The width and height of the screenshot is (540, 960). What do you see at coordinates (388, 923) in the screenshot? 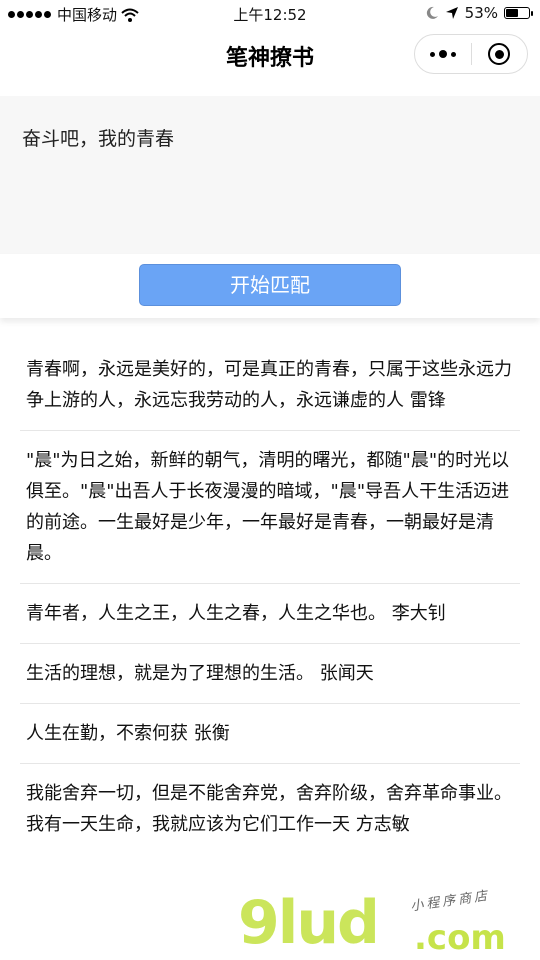
I see `watermark: 9lud 小程序商店 .com` at bounding box center [388, 923].